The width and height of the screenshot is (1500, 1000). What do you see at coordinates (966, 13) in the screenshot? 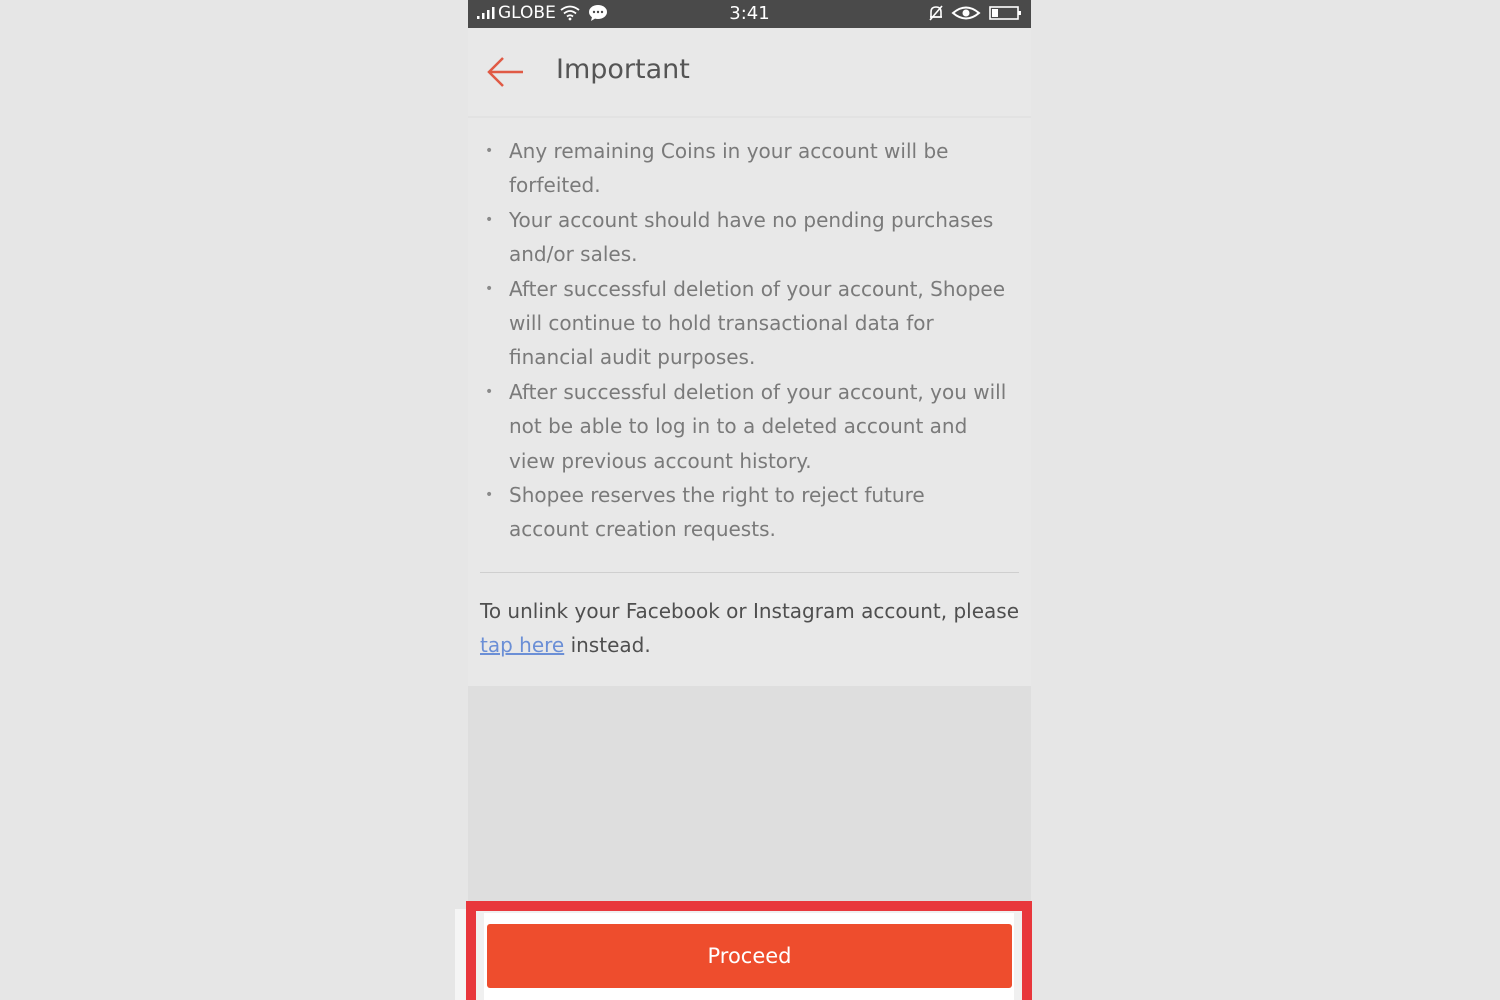
I see `eye-icon` at bounding box center [966, 13].